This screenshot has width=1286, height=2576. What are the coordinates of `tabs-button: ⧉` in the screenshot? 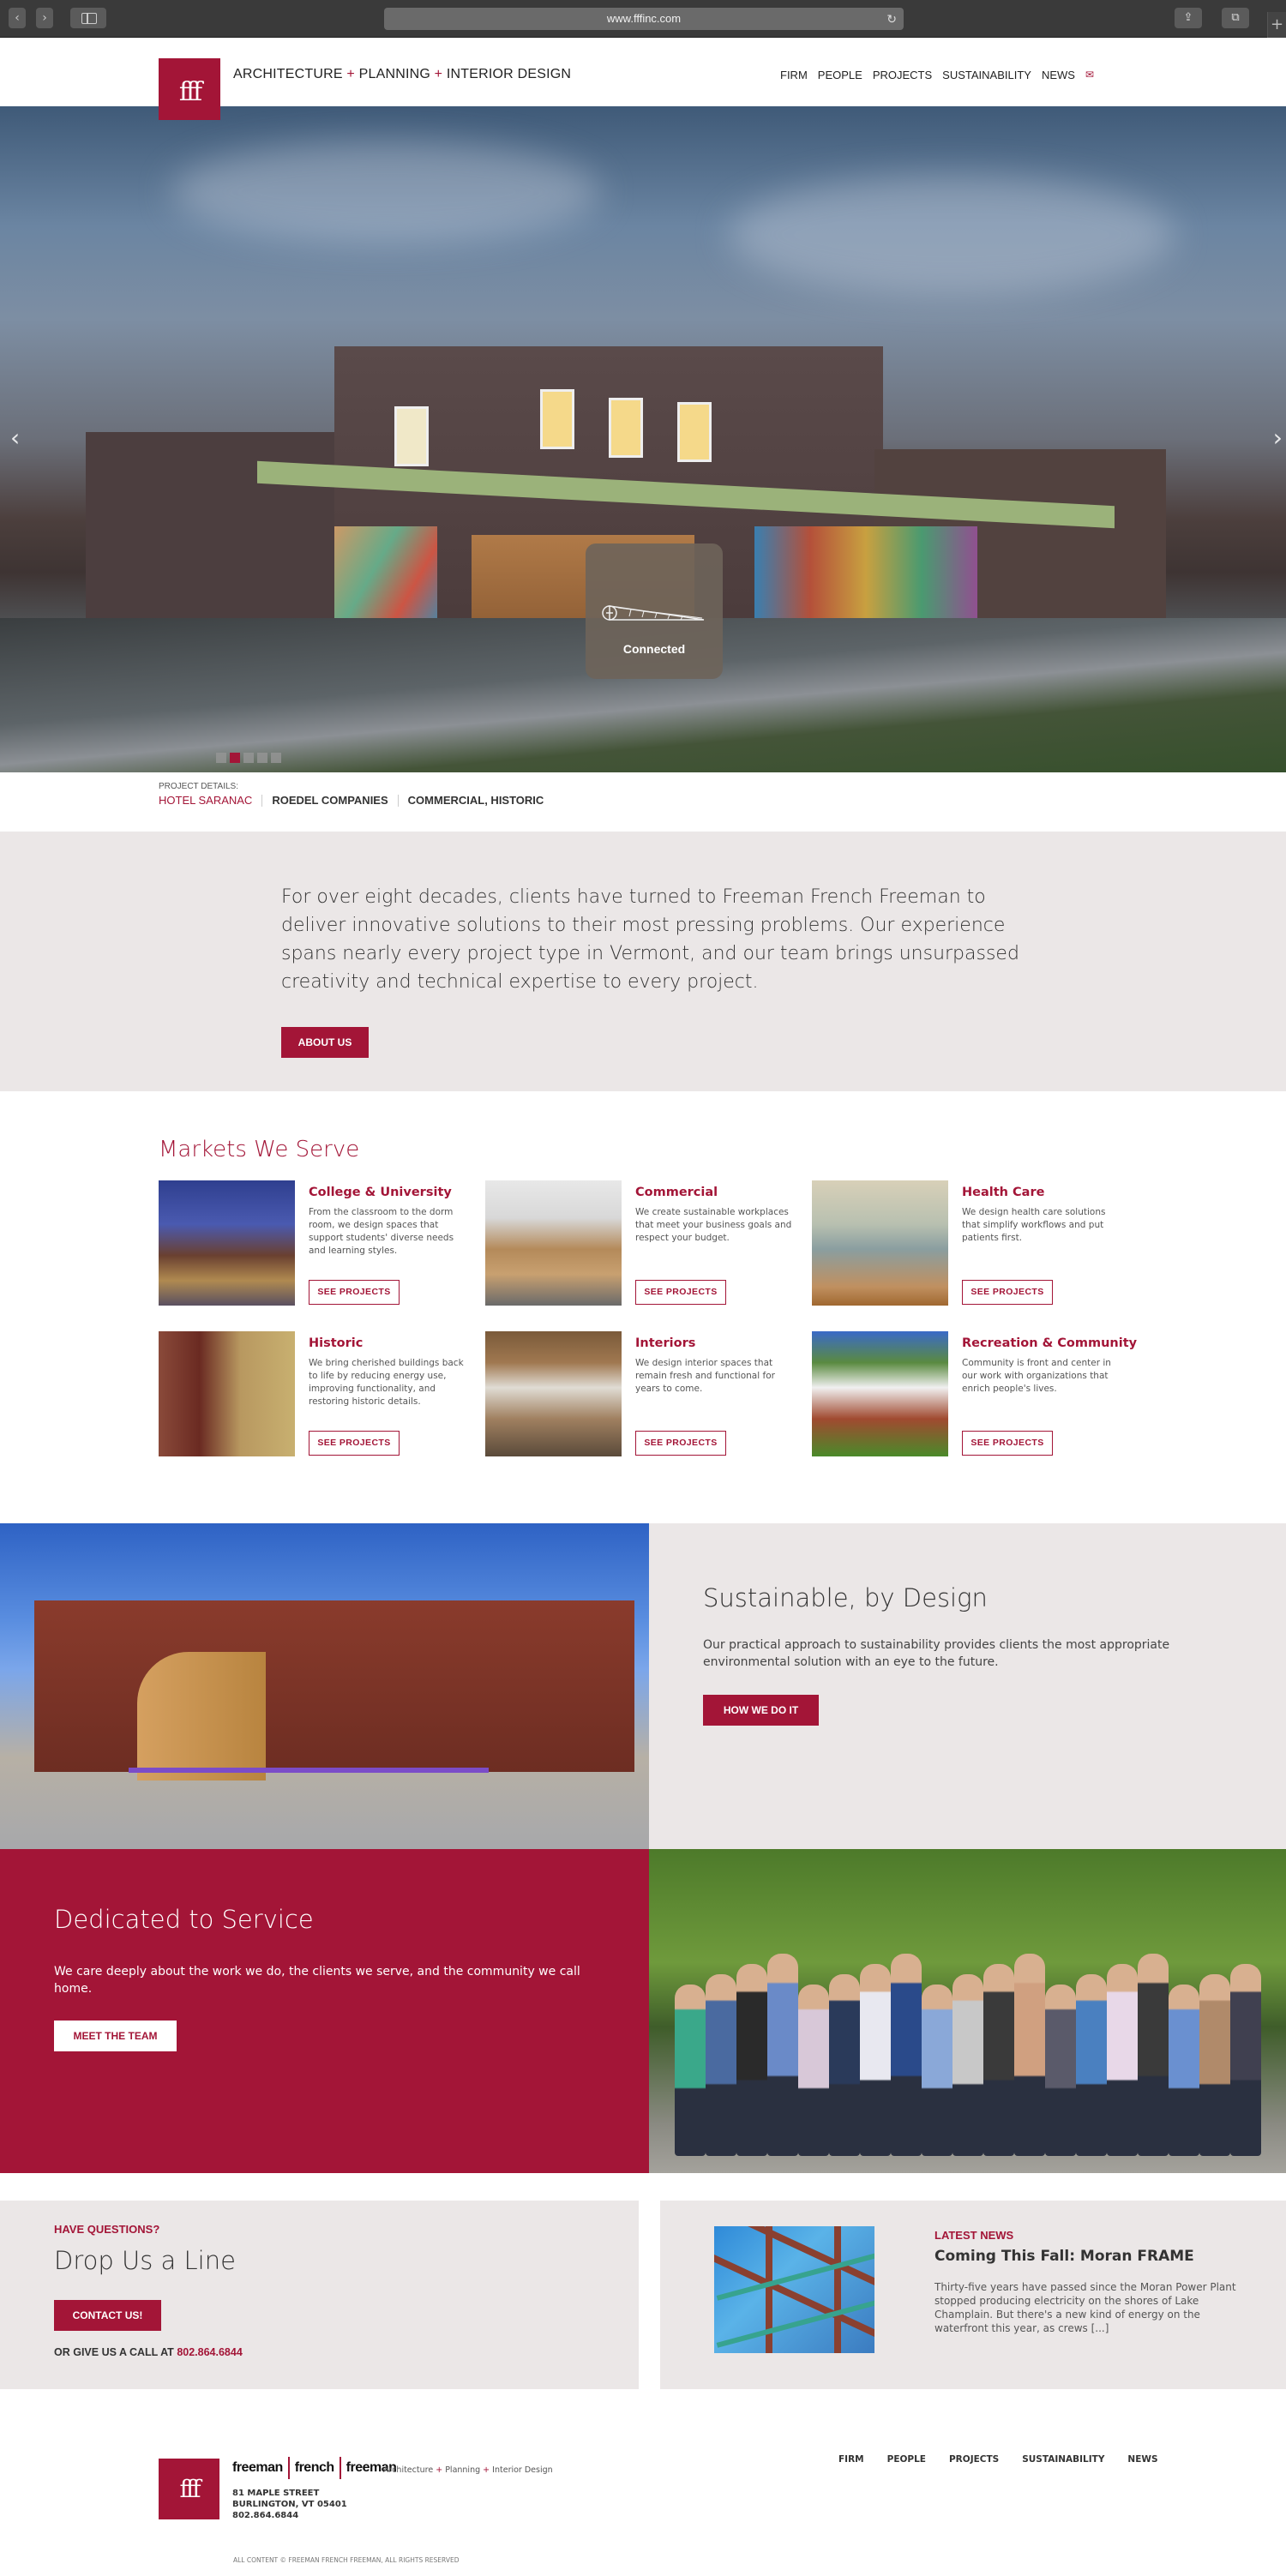 It's located at (1235, 18).